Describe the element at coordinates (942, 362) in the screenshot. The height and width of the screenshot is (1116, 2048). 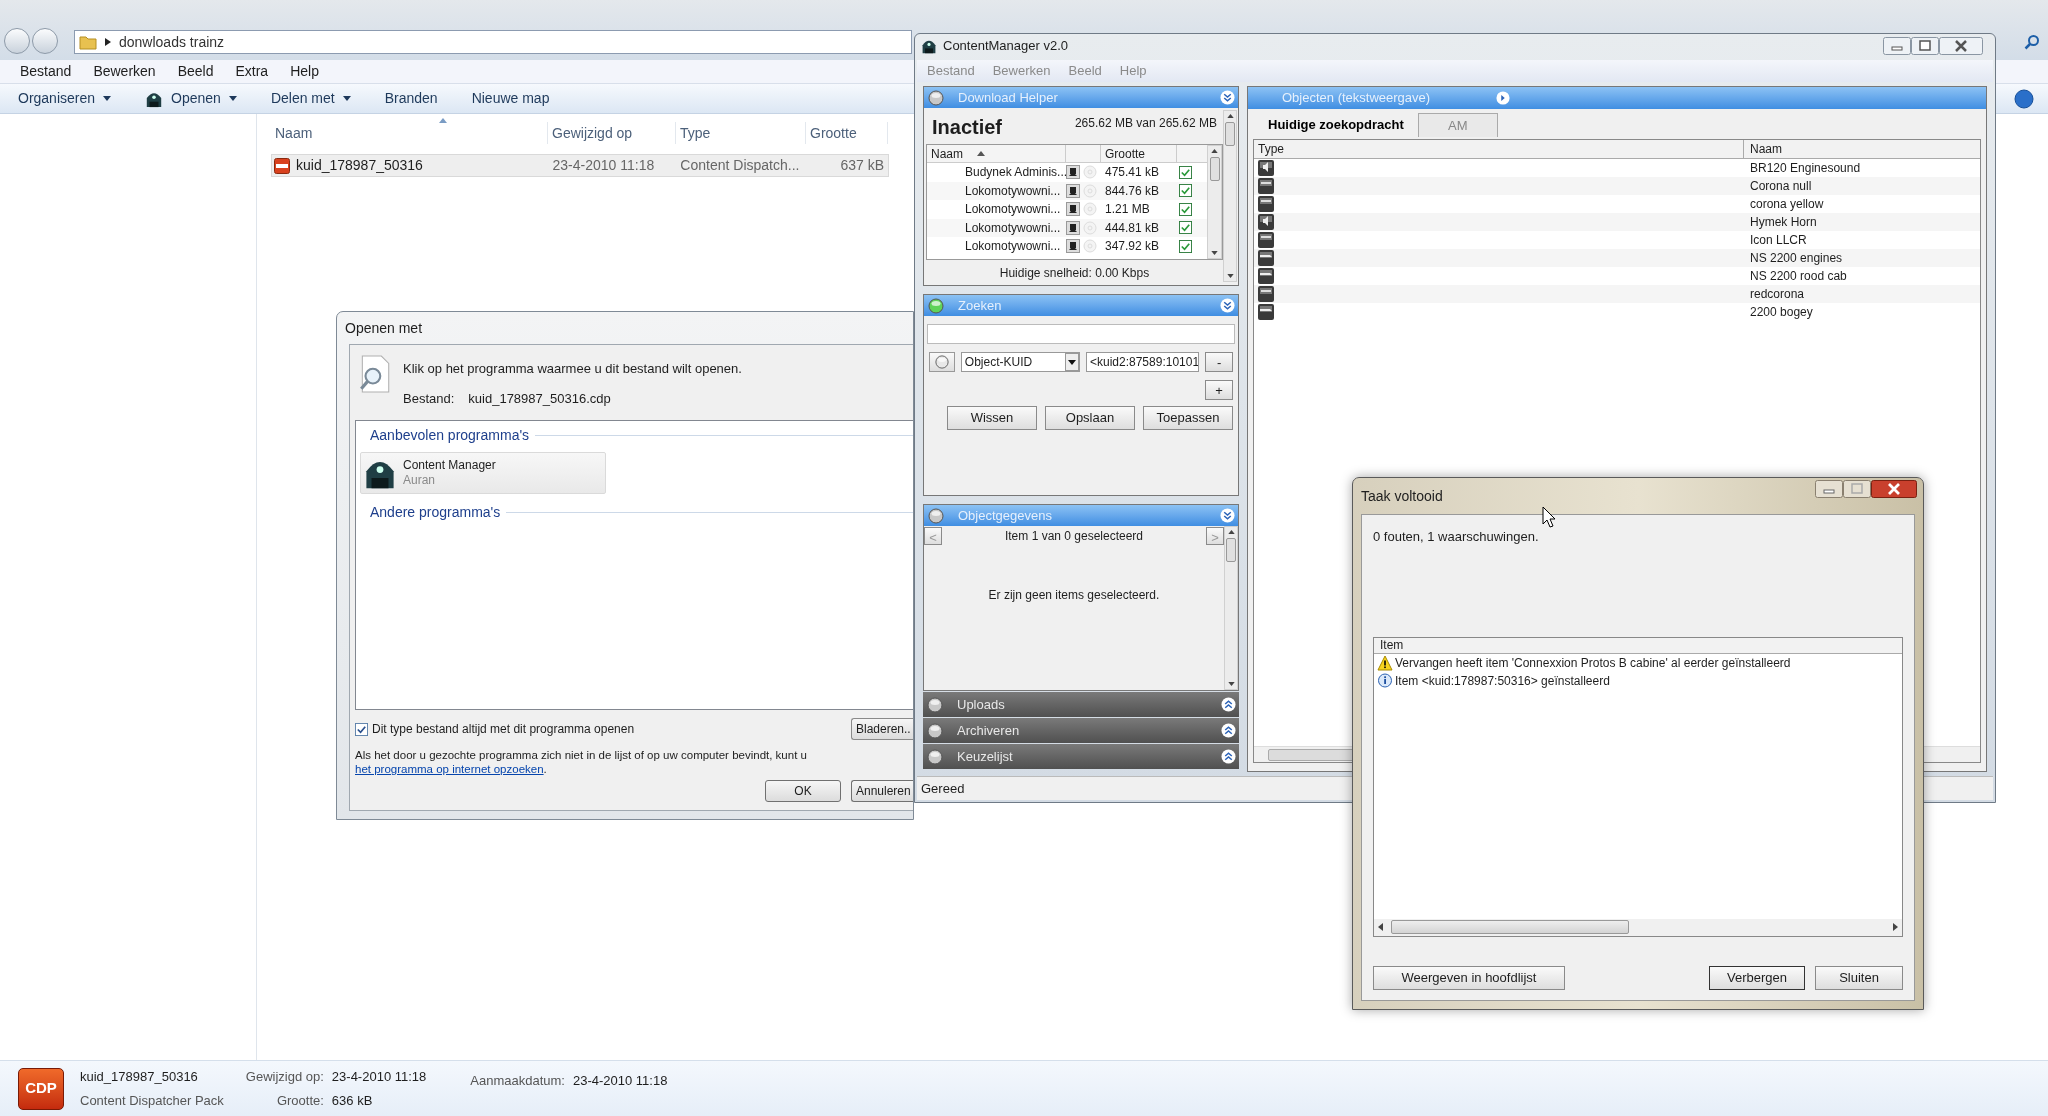
I see `toggle-button` at that location.